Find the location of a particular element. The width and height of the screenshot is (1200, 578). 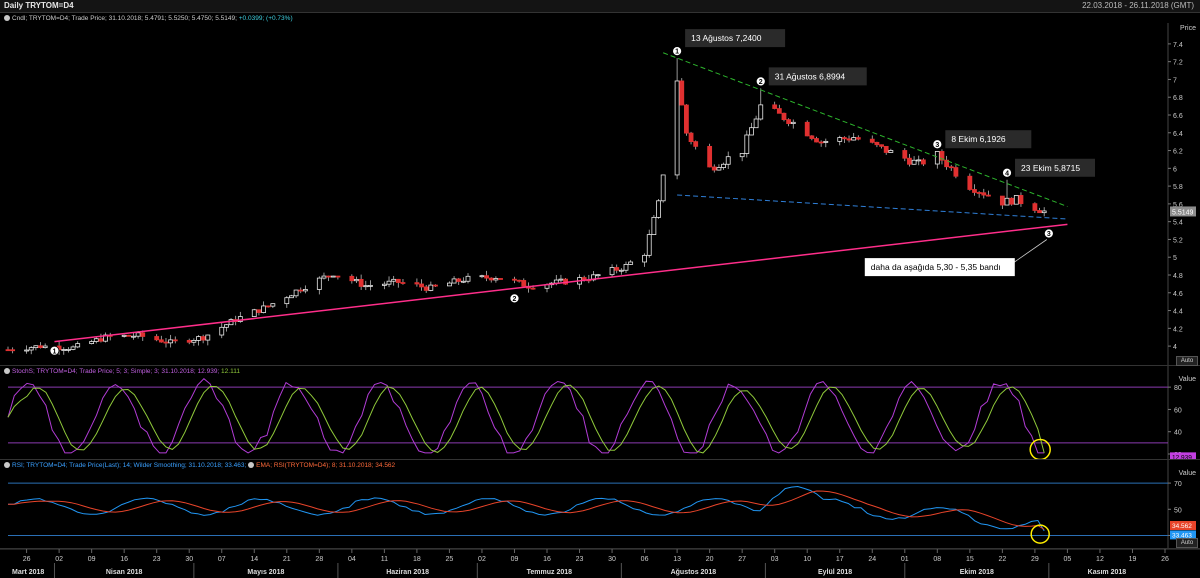

high-marker-number: 3 is located at coordinates (937, 145).